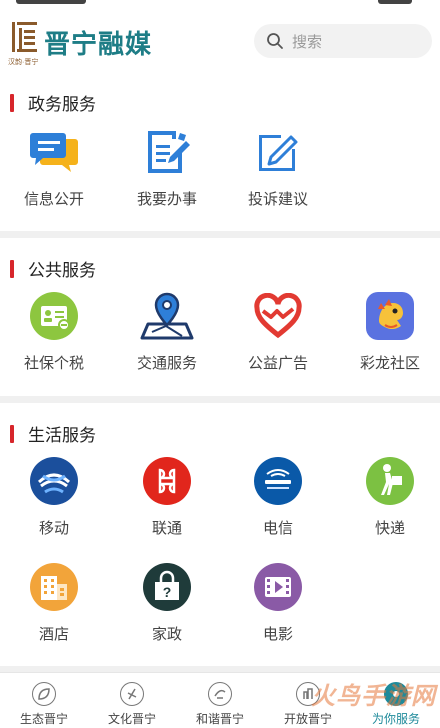 The image size is (440, 728). I want to click on tile-label: 交通服务, so click(166, 363).